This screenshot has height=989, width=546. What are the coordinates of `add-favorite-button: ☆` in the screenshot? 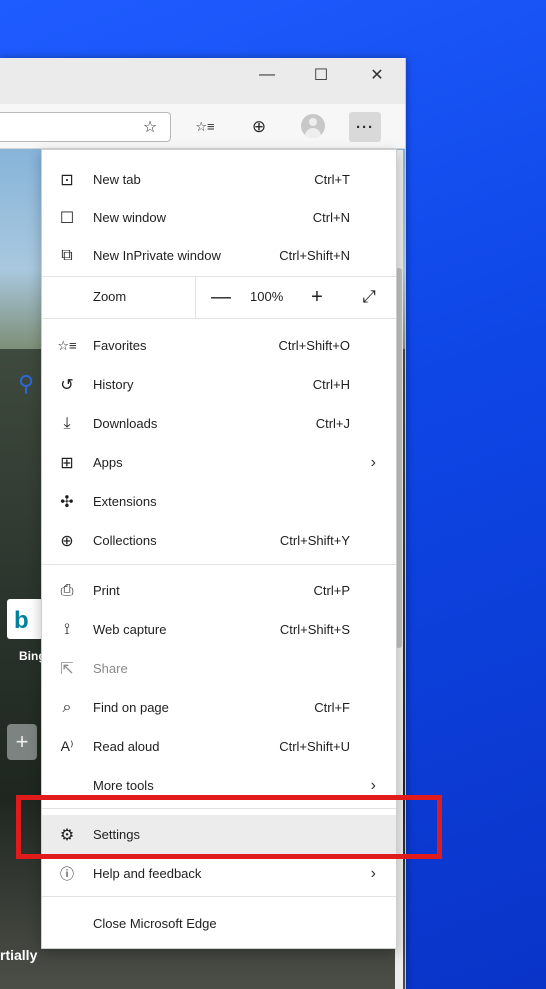 It's located at (150, 127).